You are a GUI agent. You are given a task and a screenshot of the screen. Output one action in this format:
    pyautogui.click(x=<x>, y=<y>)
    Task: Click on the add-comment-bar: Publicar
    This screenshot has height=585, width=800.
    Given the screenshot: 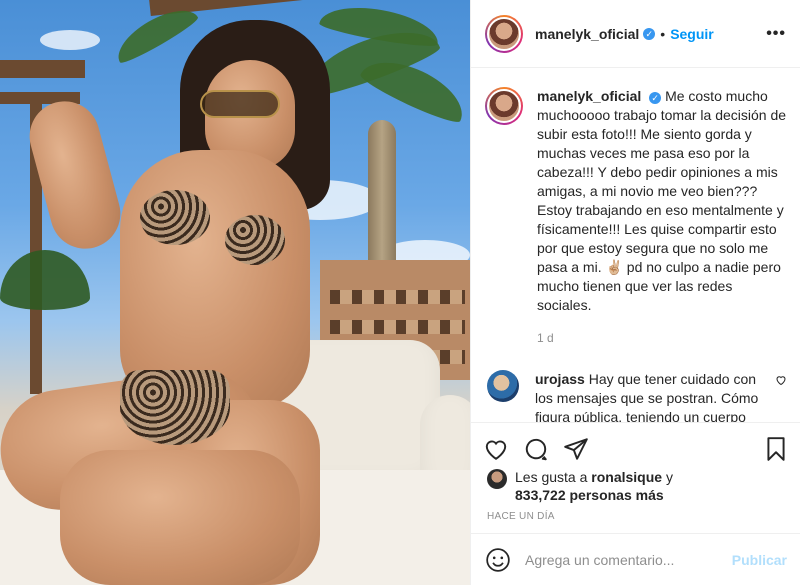 What is the action you would take?
    pyautogui.click(x=635, y=559)
    